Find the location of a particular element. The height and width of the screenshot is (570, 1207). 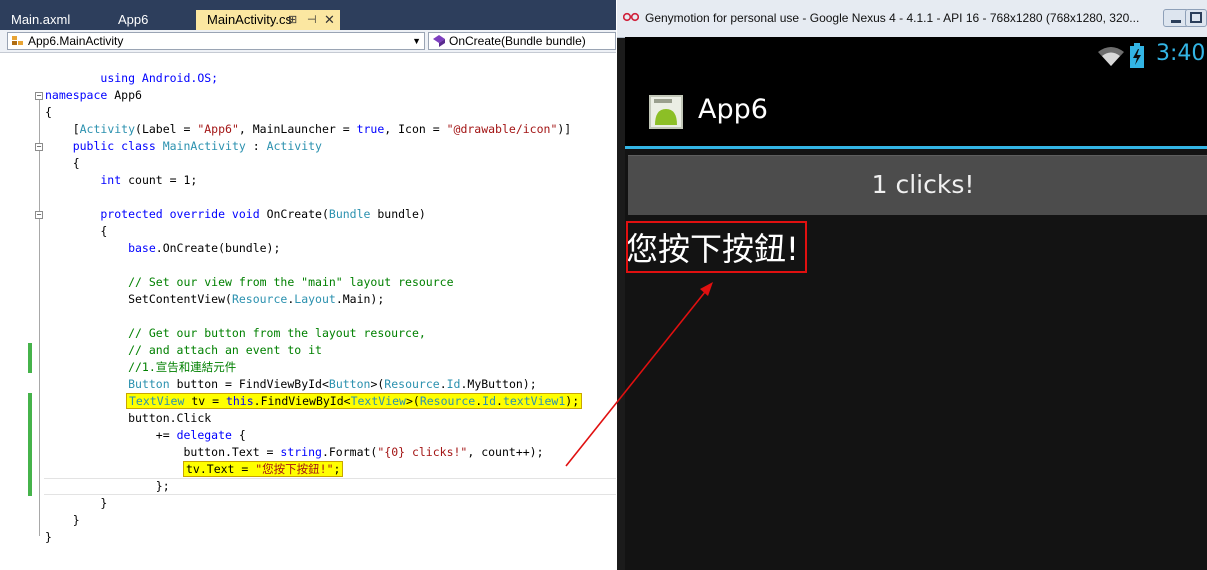

code-line: base.OnCreate(bundle); is located at coordinates (162, 248).